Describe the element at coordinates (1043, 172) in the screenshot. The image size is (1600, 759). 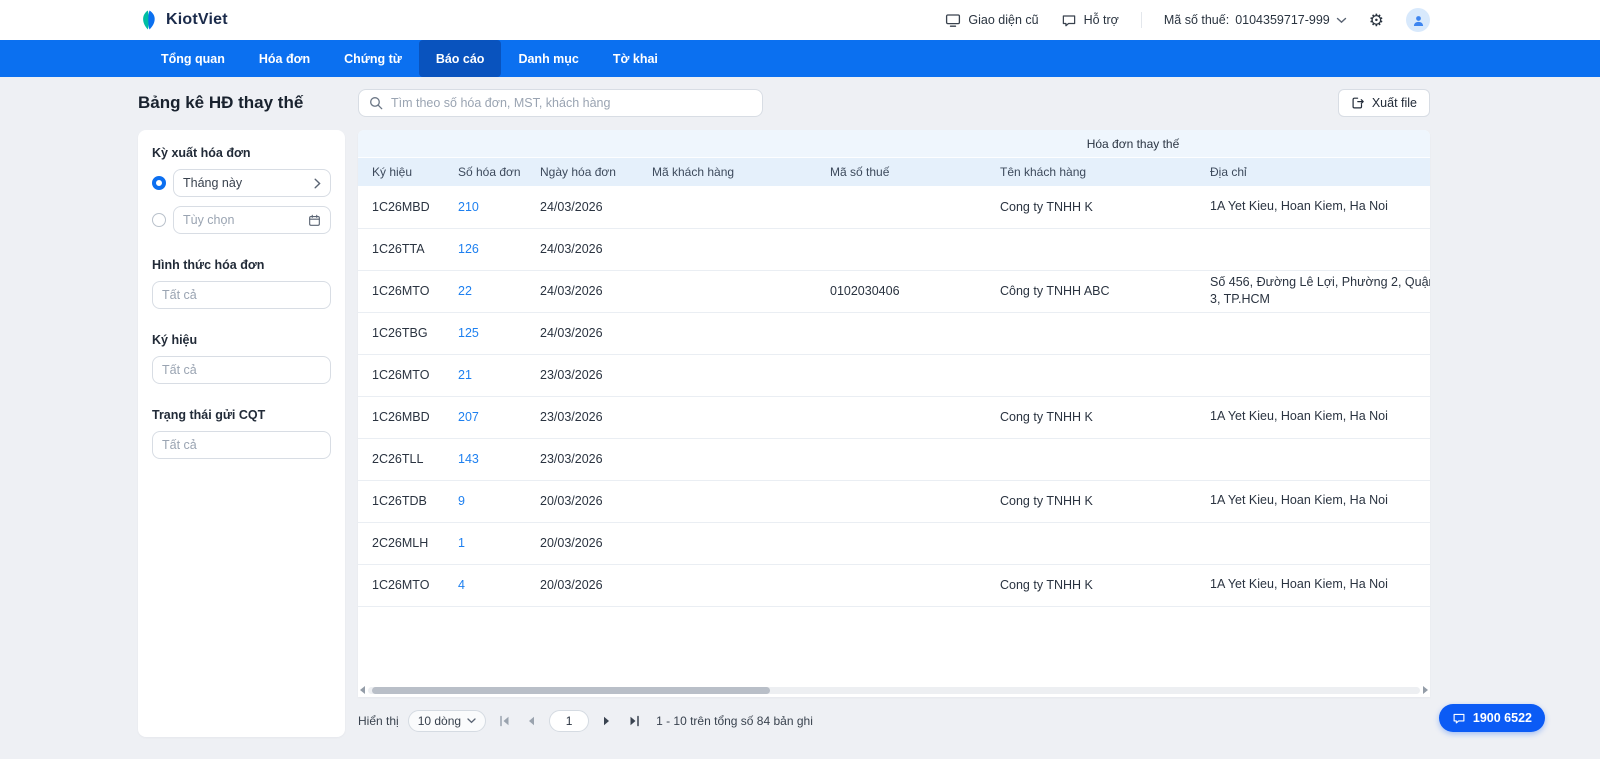
I see `column-header: Tên khách hàng` at that location.